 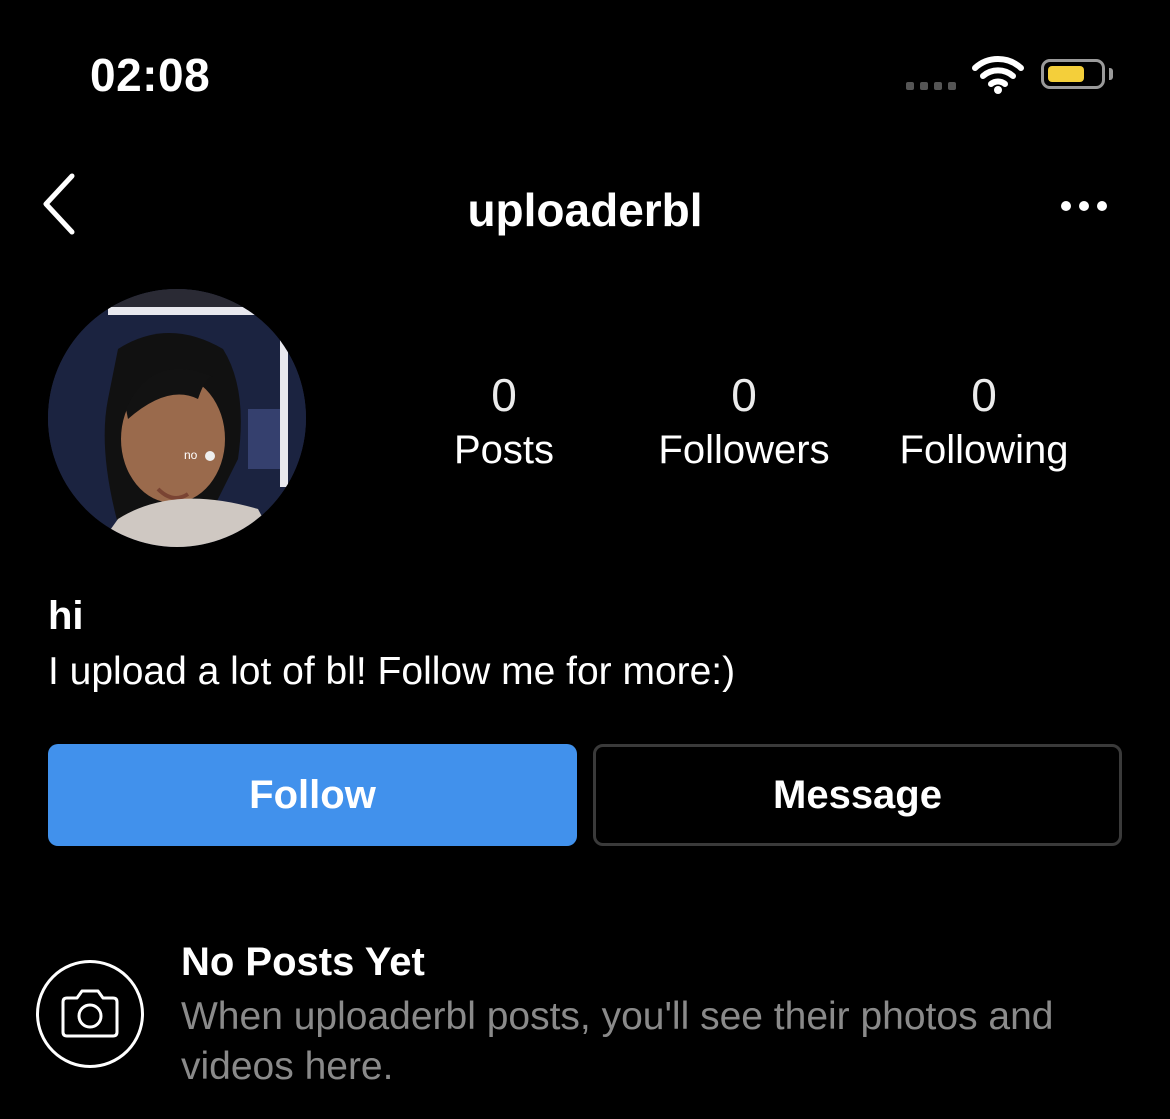 I want to click on follow-button: Follow, so click(x=312, y=795).